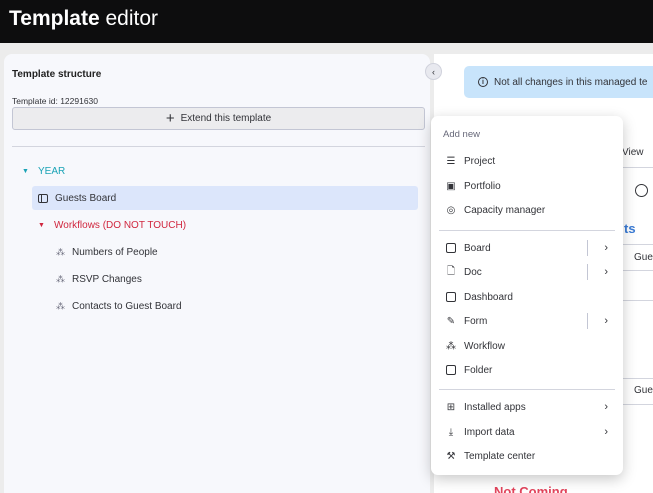  I want to click on tree-item-workflow: ⁂ RSVP Changes, so click(99, 279).